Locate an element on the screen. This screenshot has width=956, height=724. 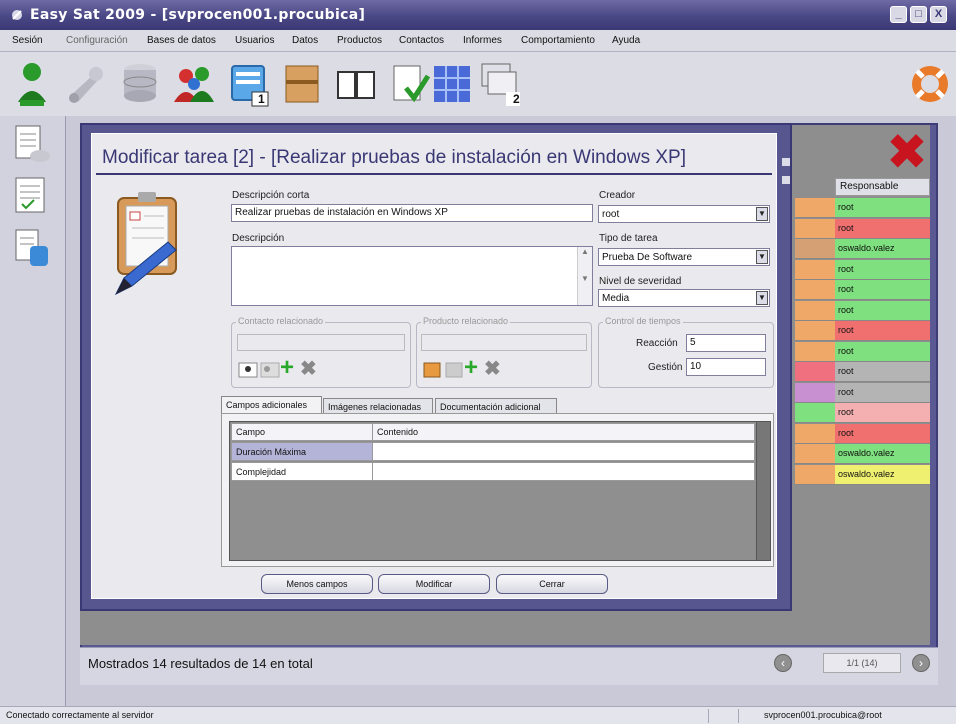
task-db-icon is located at coordinates (32, 248).